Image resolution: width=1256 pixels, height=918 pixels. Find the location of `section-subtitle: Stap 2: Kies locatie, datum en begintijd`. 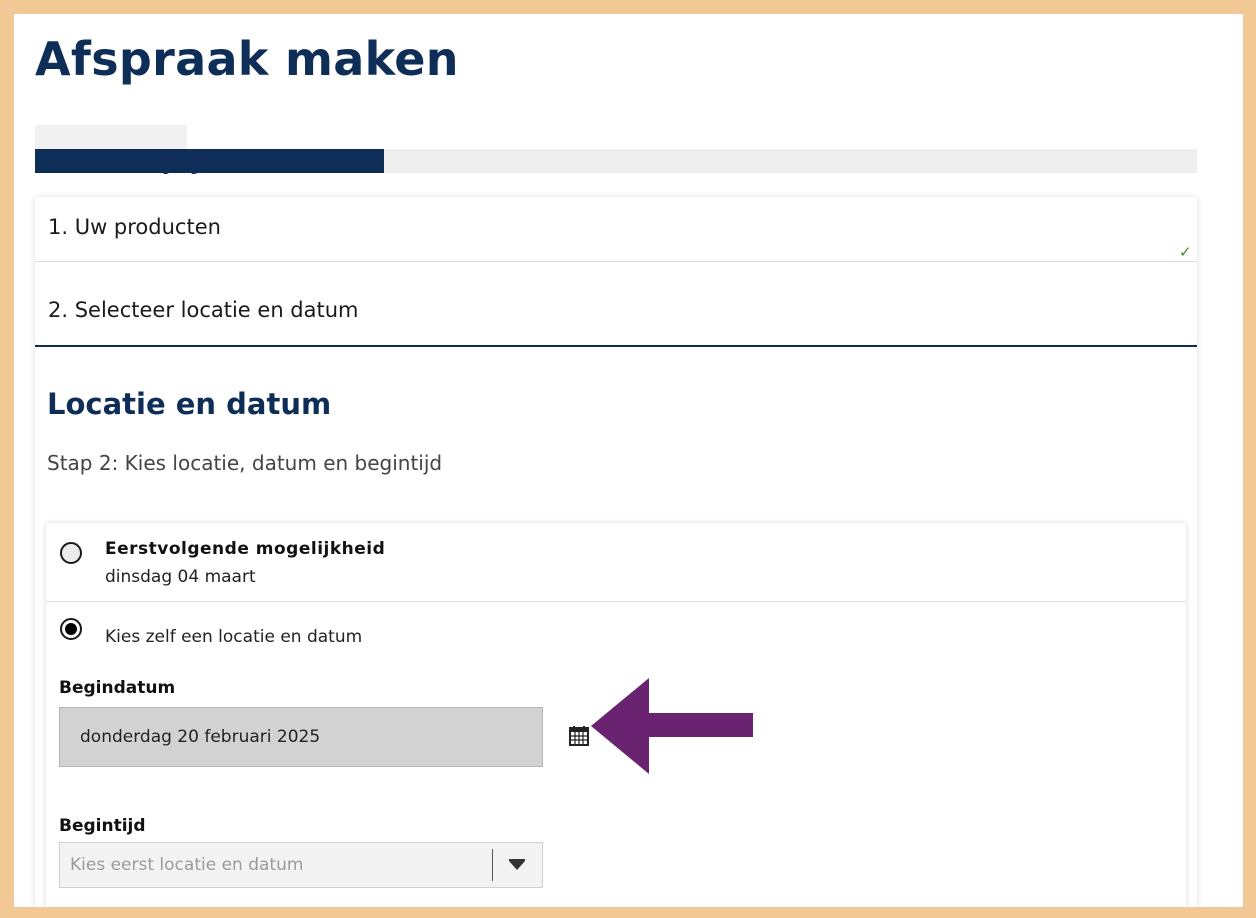

section-subtitle: Stap 2: Kies locatie, datum en begintijd is located at coordinates (245, 463).